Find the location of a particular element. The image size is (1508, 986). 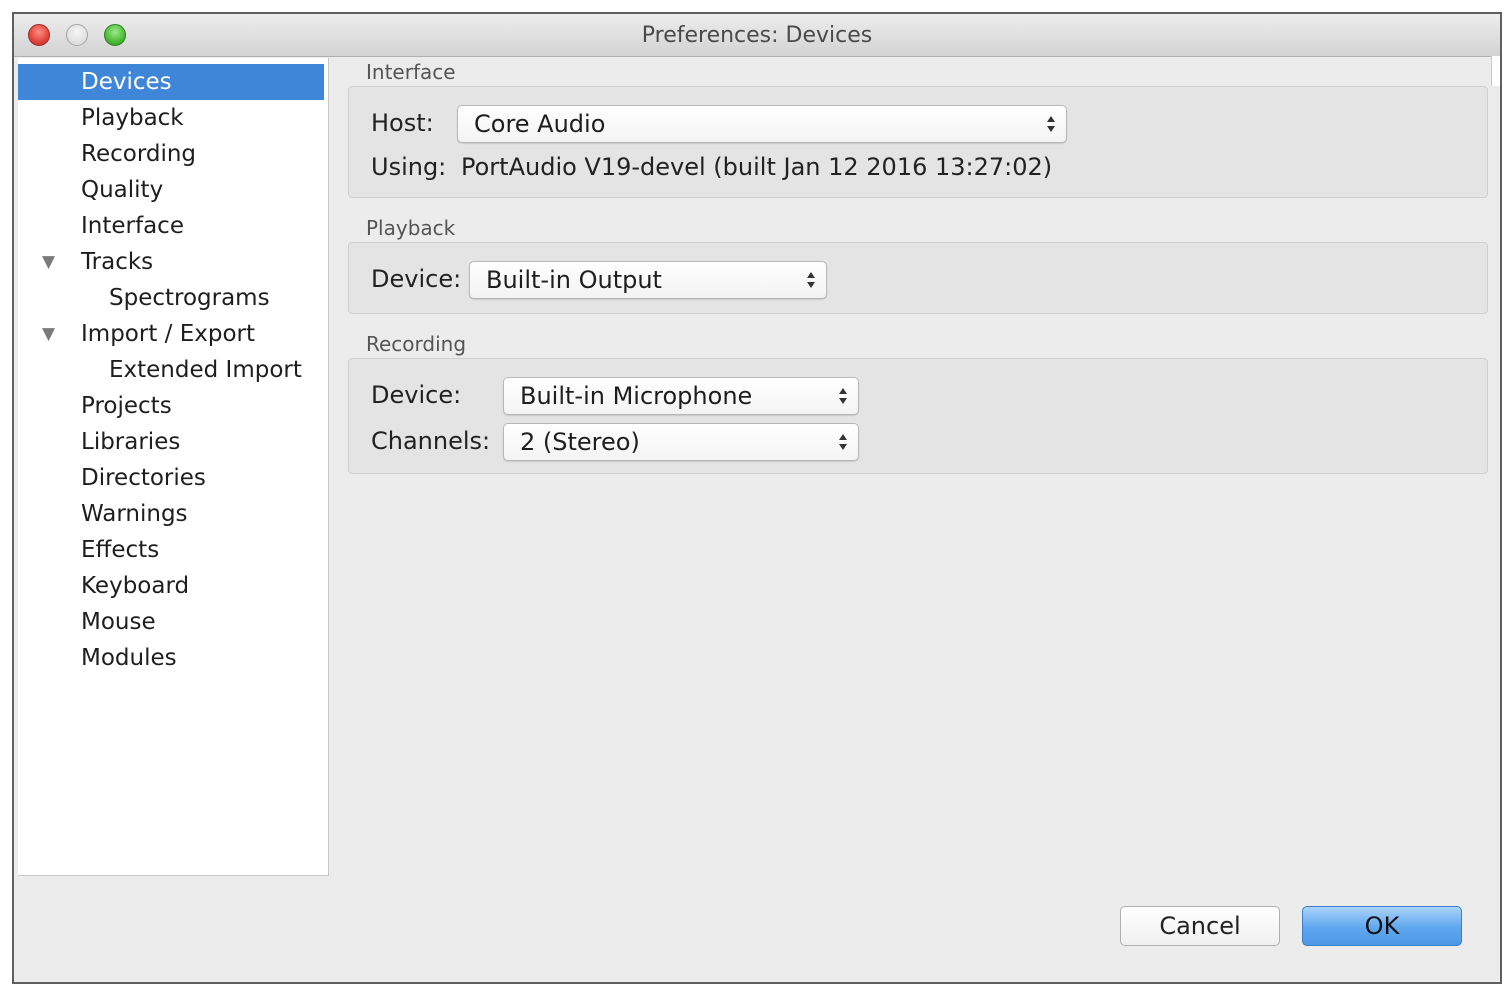

recording-group-label: Recording is located at coordinates (416, 344).